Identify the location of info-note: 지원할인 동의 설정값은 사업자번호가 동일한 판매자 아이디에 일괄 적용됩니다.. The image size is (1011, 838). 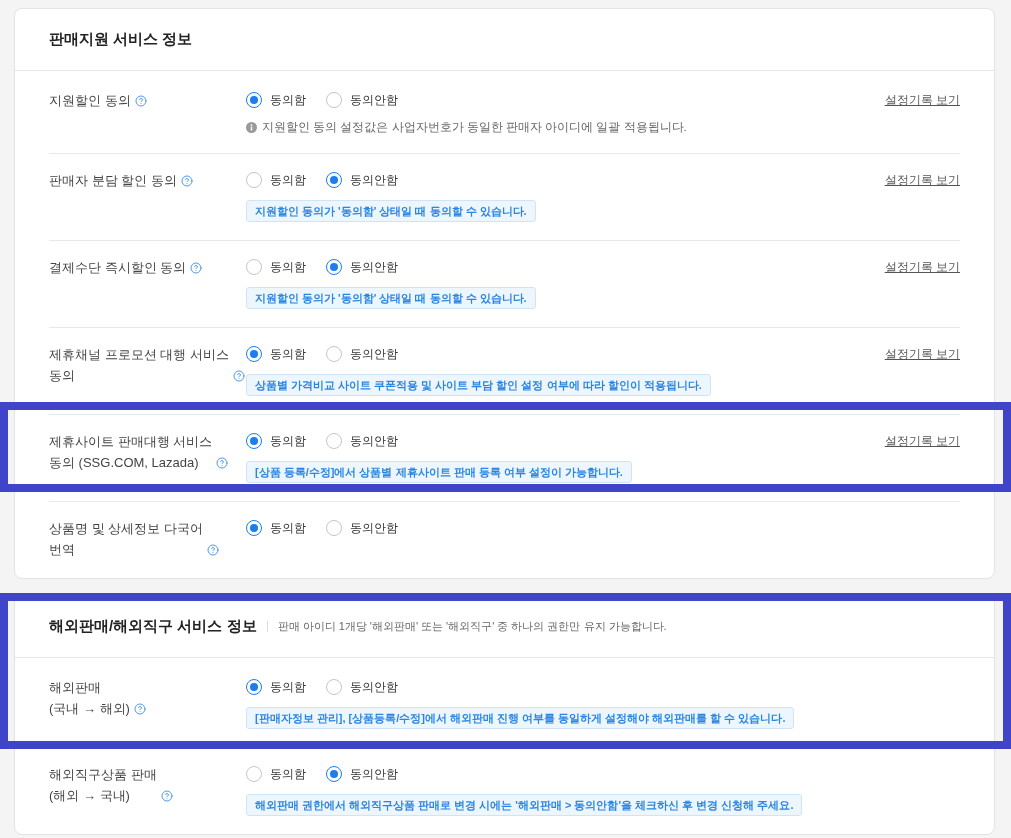
(474, 127).